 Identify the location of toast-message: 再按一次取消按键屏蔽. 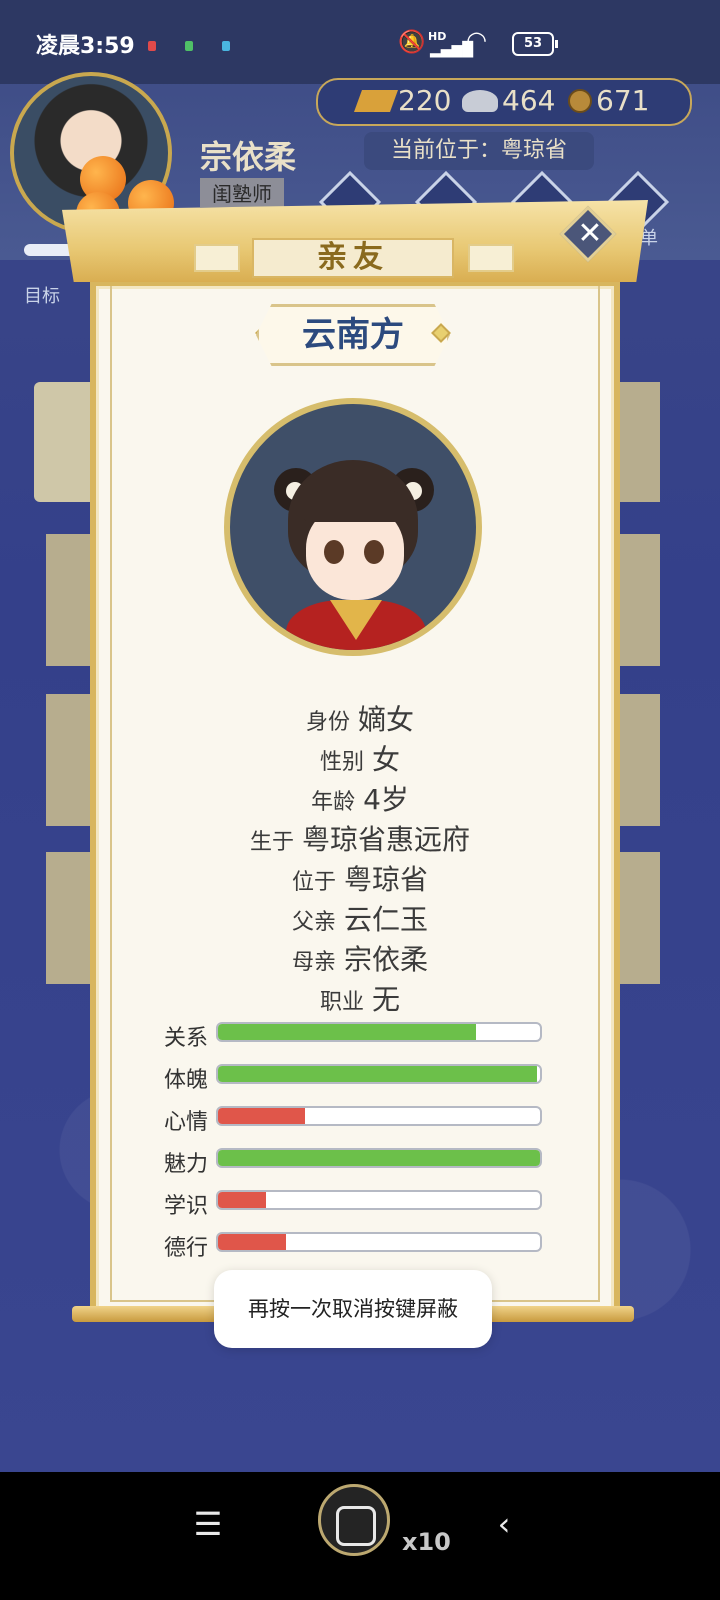
(353, 1309).